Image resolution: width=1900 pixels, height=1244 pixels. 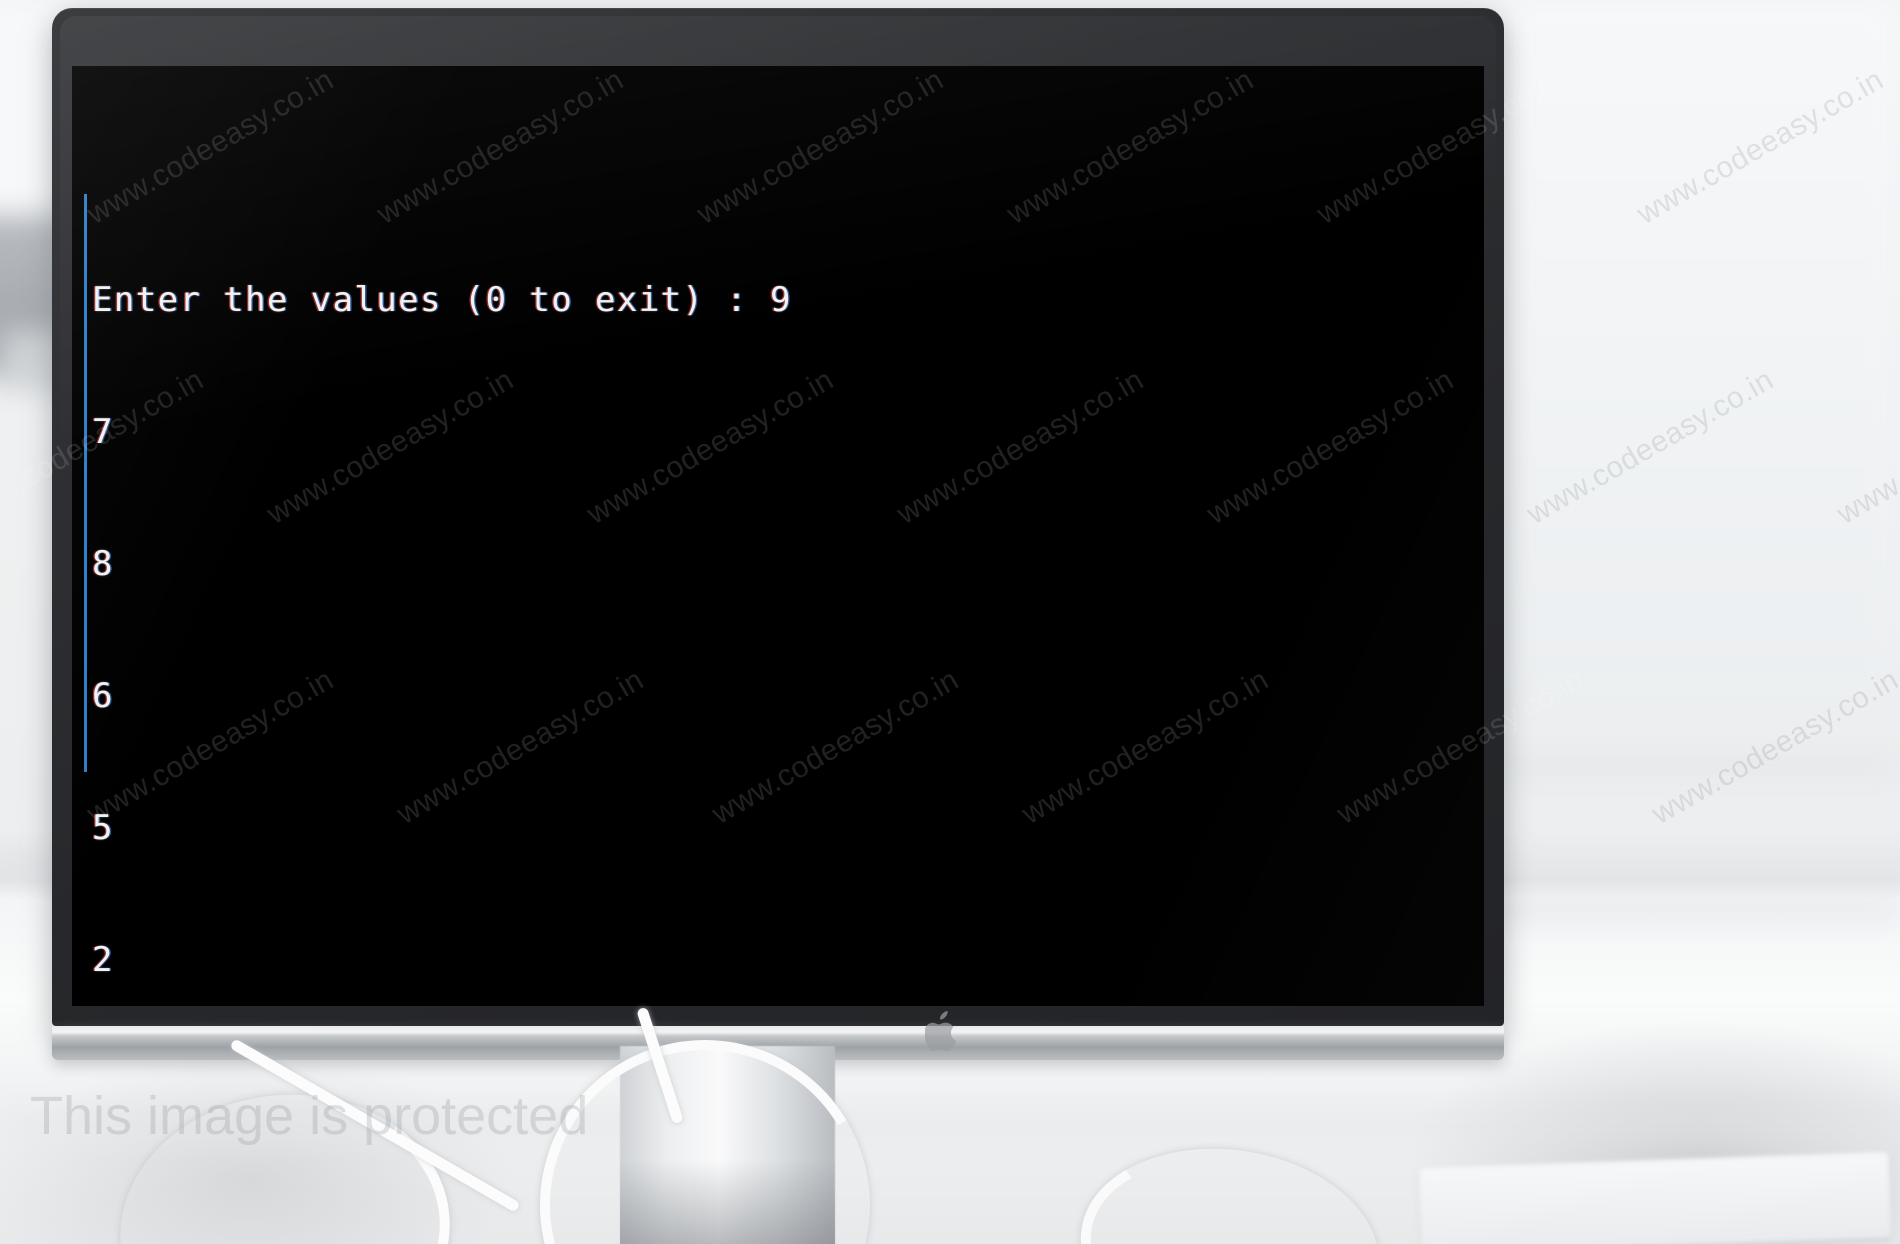 I want to click on terminal-input-value: 8, so click(x=103, y=564).